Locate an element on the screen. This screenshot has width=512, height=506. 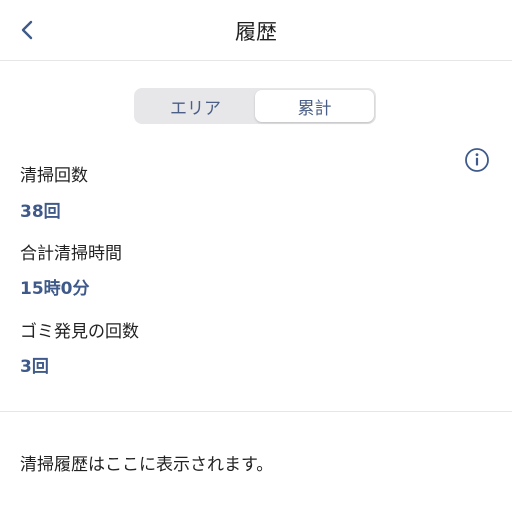
stat-label-total-time: 合計清掃時間 is located at coordinates (71, 254).